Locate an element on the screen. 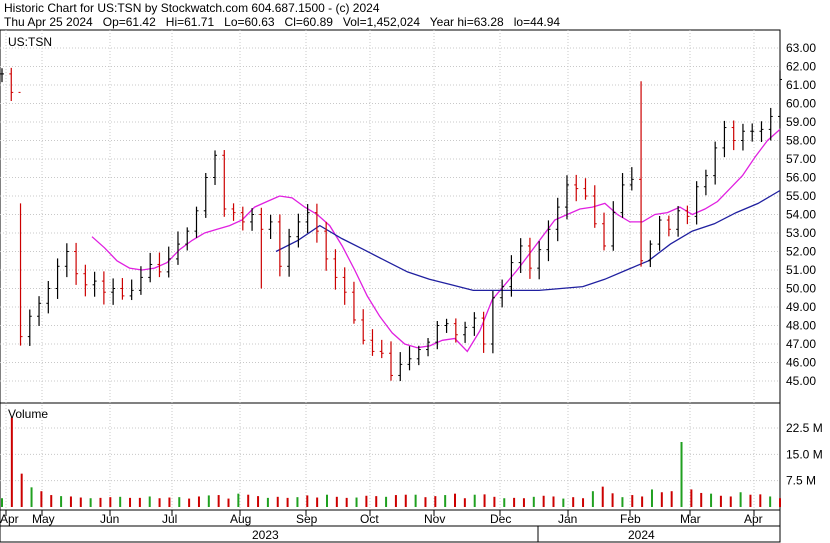  month-label: Feb is located at coordinates (630, 519).